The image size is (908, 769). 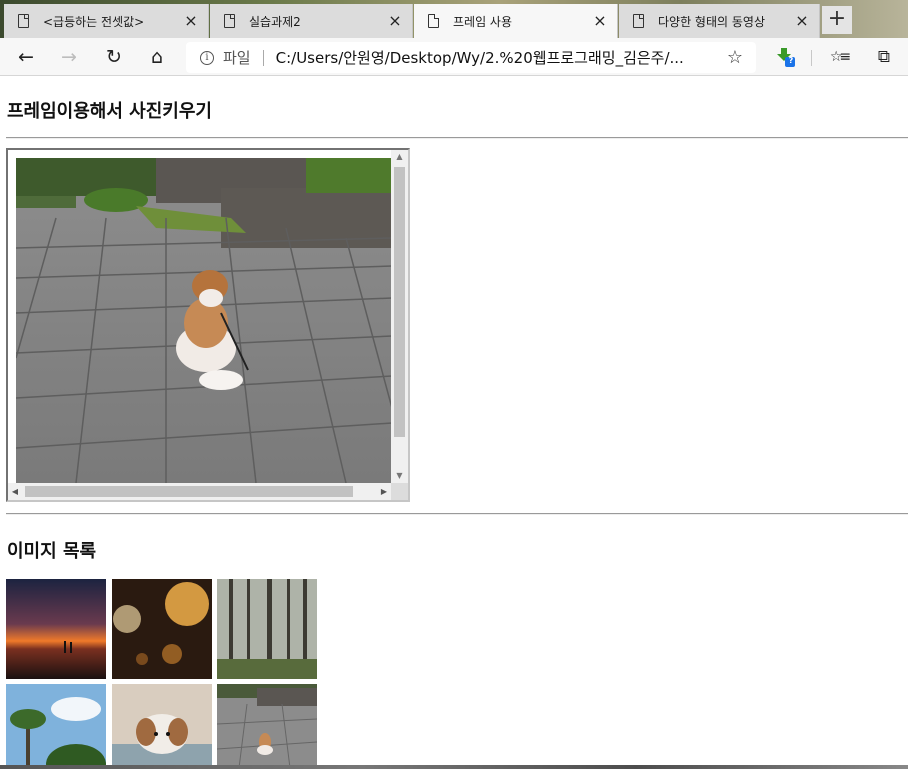 I want to click on tab-2: 실습과제2 ×, so click(x=311, y=21).